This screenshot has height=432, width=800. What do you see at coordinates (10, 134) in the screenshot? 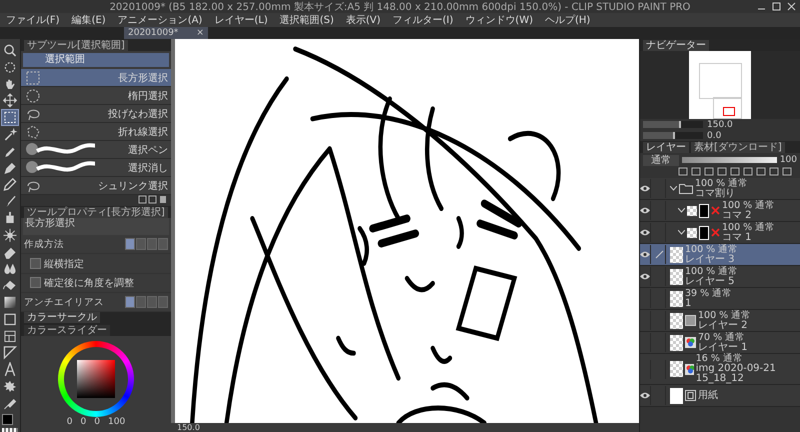
I see `wand-icon` at bounding box center [10, 134].